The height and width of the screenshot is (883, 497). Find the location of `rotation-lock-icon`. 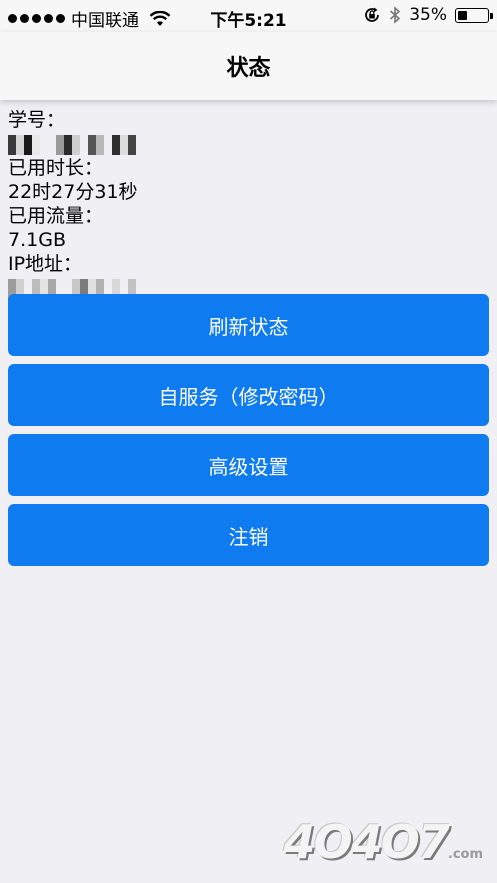

rotation-lock-icon is located at coordinates (372, 14).